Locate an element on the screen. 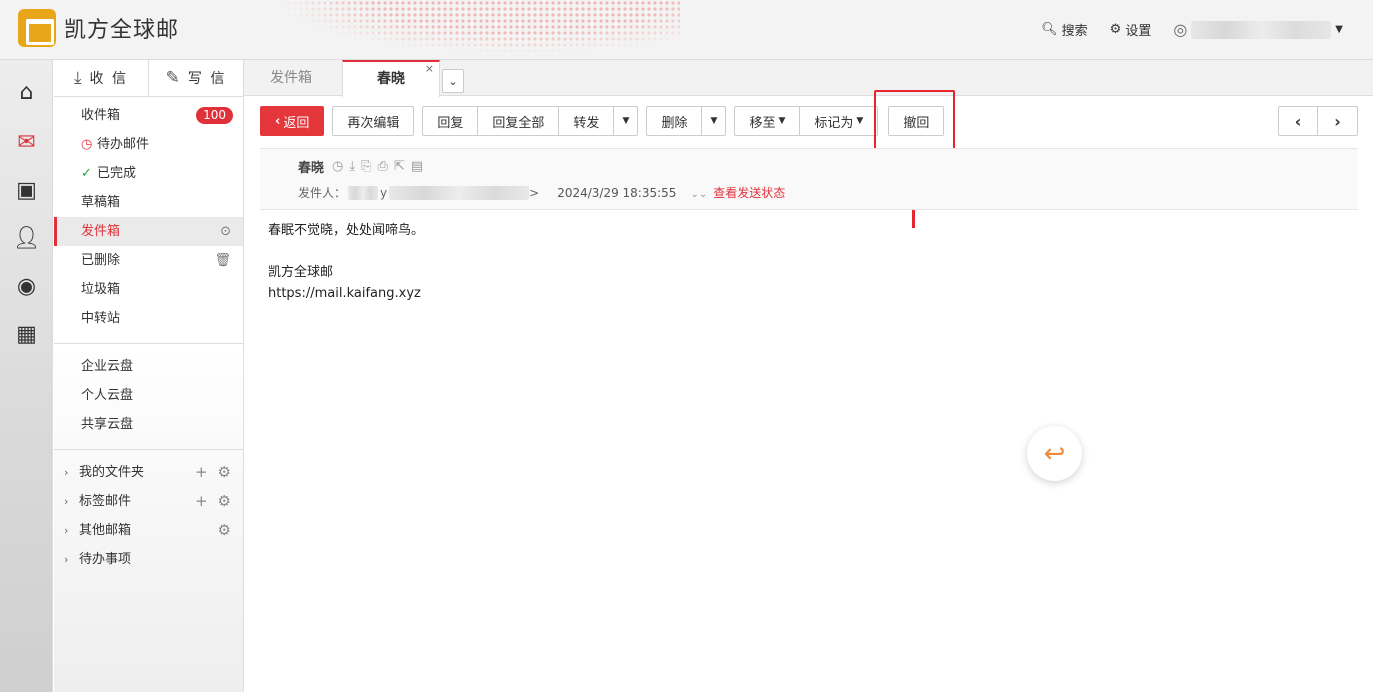  view-send-status-link: ⌄⌄ 查看发送状态 is located at coordinates (737, 192).